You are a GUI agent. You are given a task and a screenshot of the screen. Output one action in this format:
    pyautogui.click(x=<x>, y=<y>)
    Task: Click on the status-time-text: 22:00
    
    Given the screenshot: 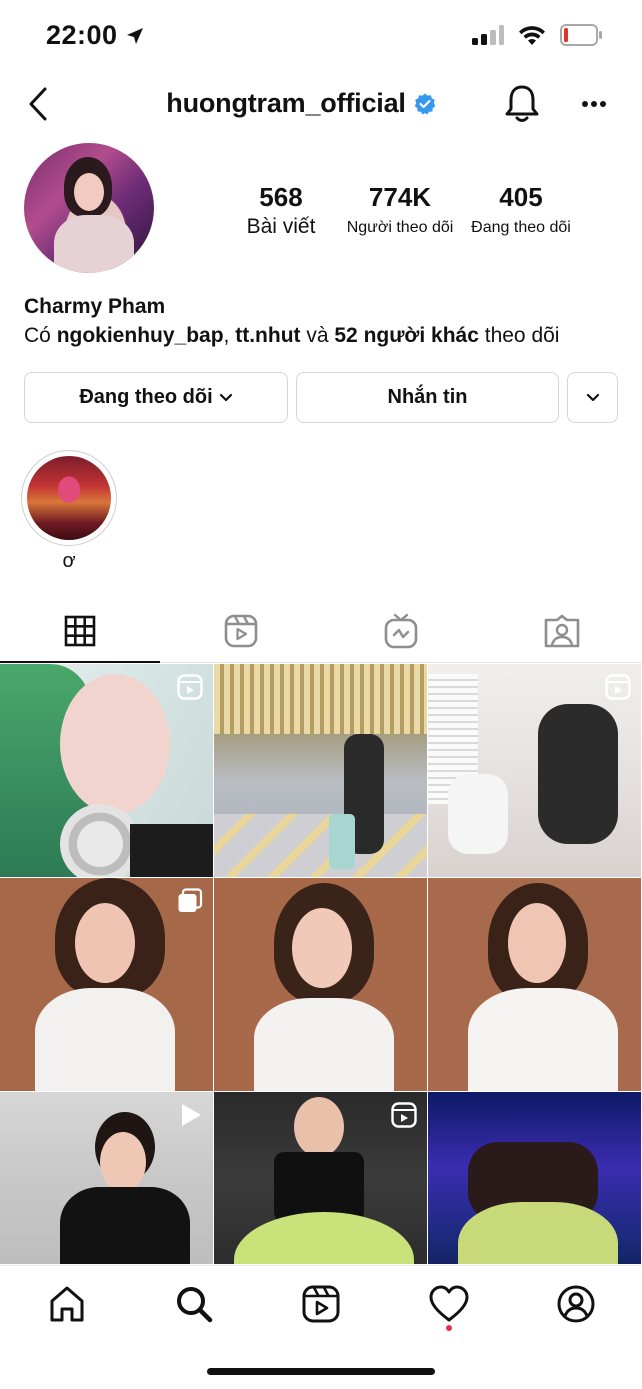 What is the action you would take?
    pyautogui.click(x=82, y=35)
    